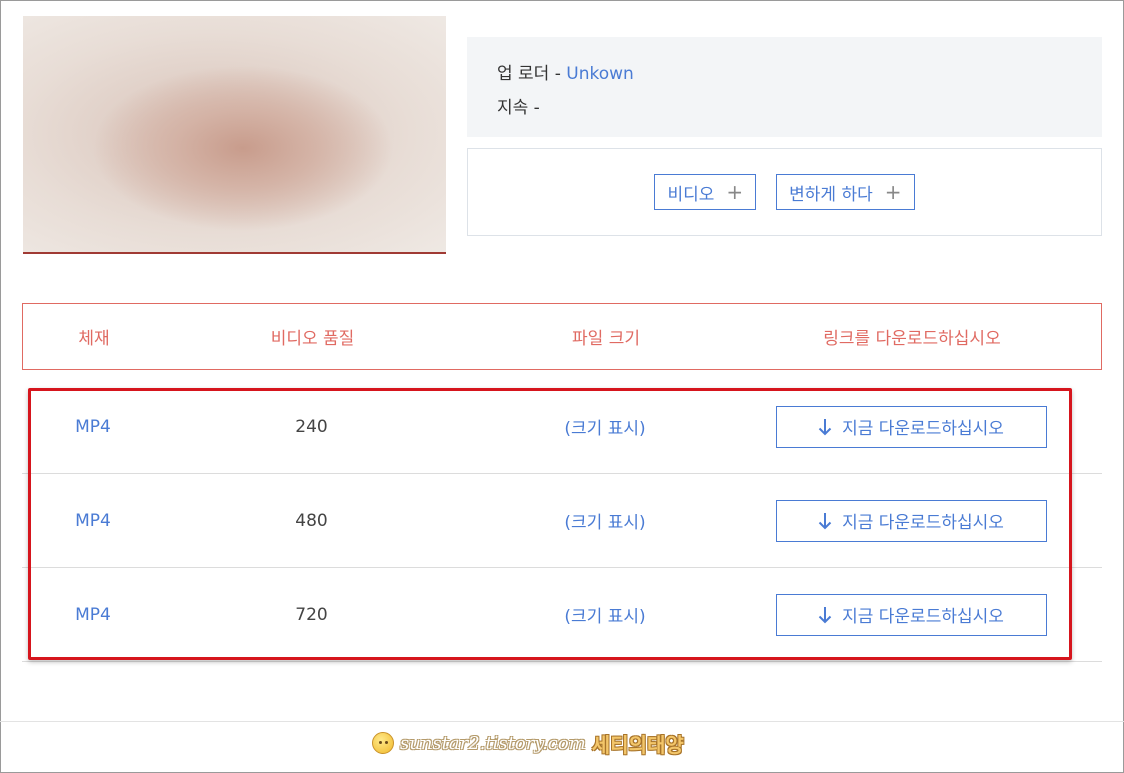 The image size is (1124, 773). I want to click on watermark-url: sunstar2.tistory.com, so click(493, 743).